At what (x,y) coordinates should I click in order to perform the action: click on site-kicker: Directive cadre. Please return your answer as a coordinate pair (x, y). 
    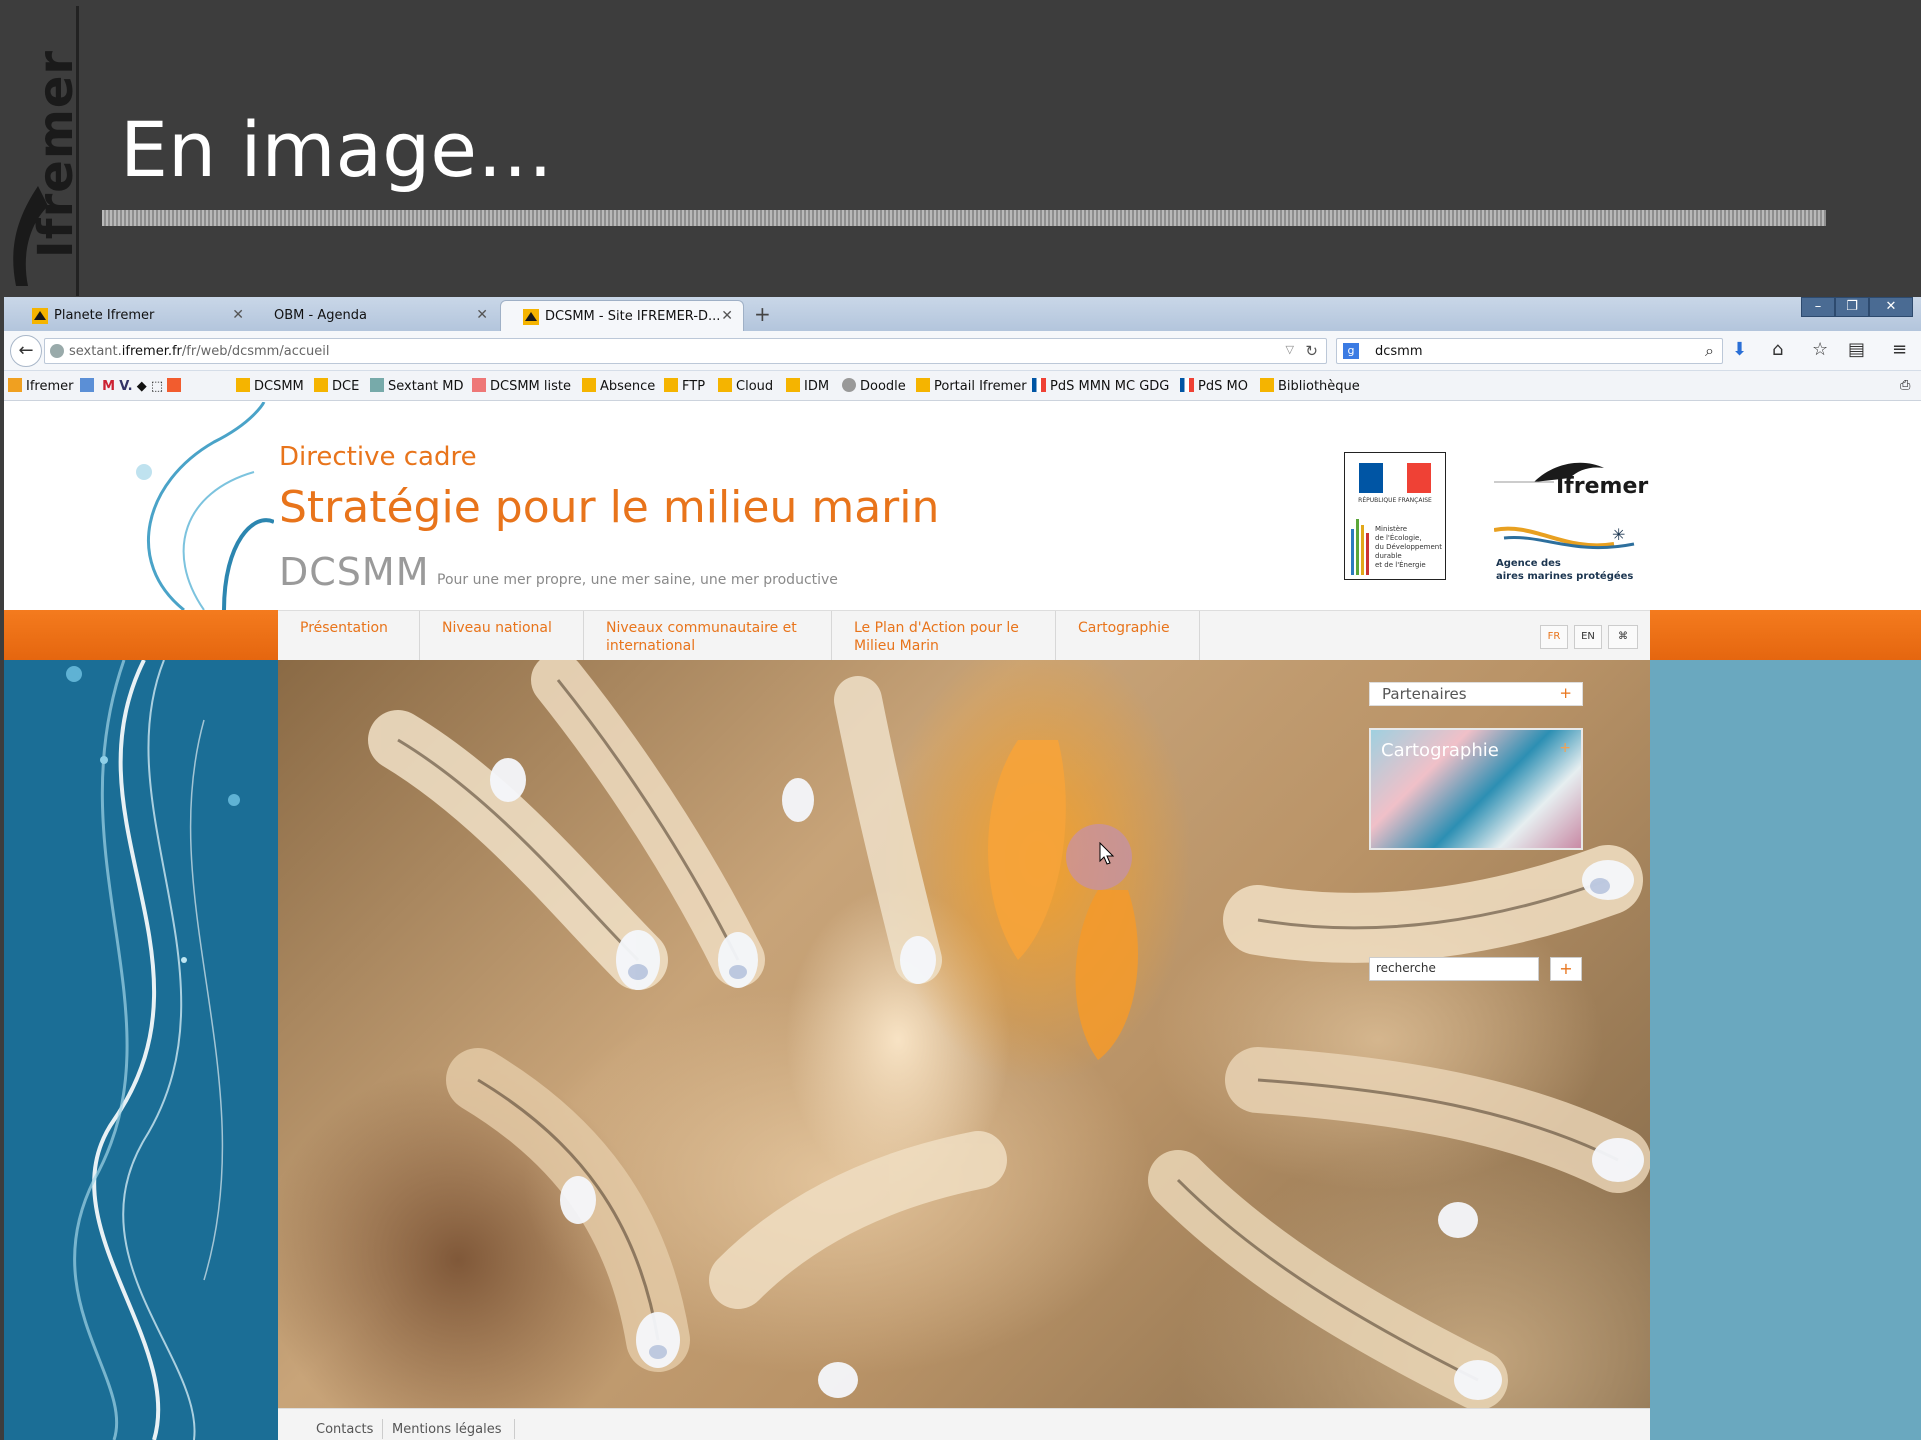
    Looking at the image, I should click on (378, 457).